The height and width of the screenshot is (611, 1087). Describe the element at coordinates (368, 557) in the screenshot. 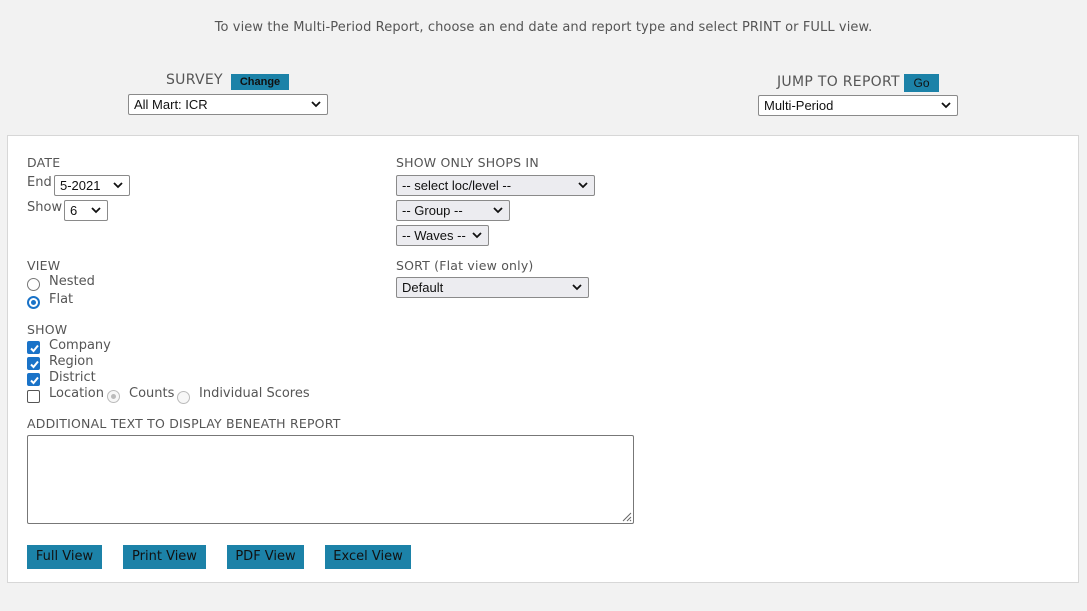

I see `excel-view-button: Excel View` at that location.